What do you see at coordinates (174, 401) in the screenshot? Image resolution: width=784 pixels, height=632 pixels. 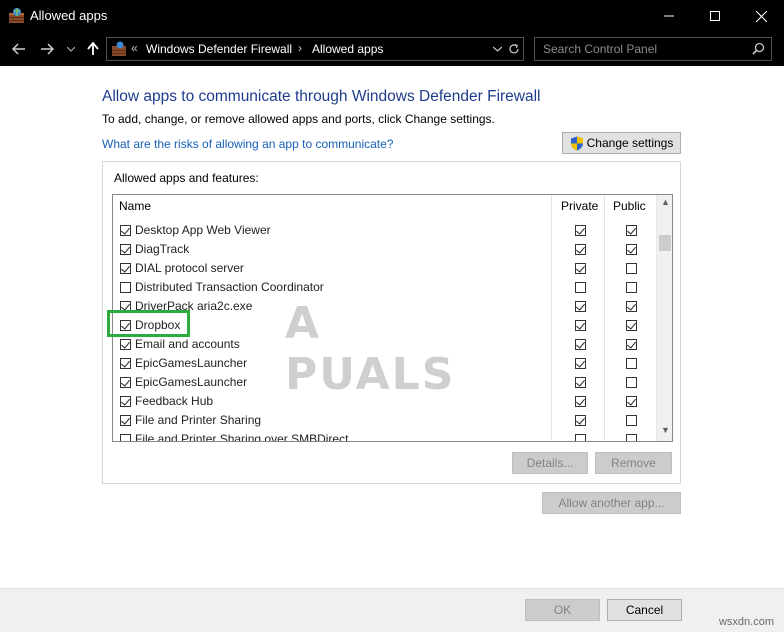 I see `app-name: Feedback Hub` at bounding box center [174, 401].